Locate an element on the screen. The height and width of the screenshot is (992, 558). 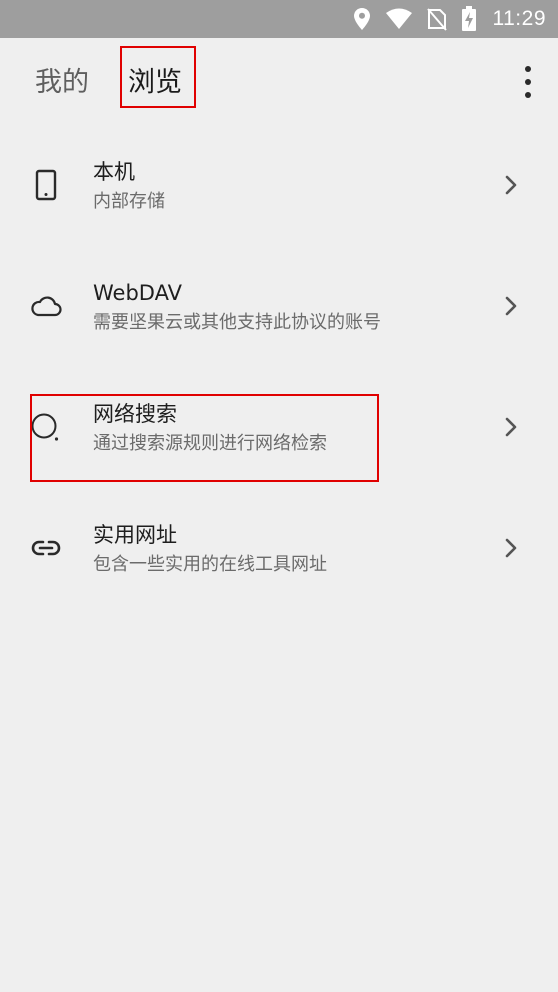
list-item-subtitle: 包含一些实用的在线工具网址 is located at coordinates (210, 564).